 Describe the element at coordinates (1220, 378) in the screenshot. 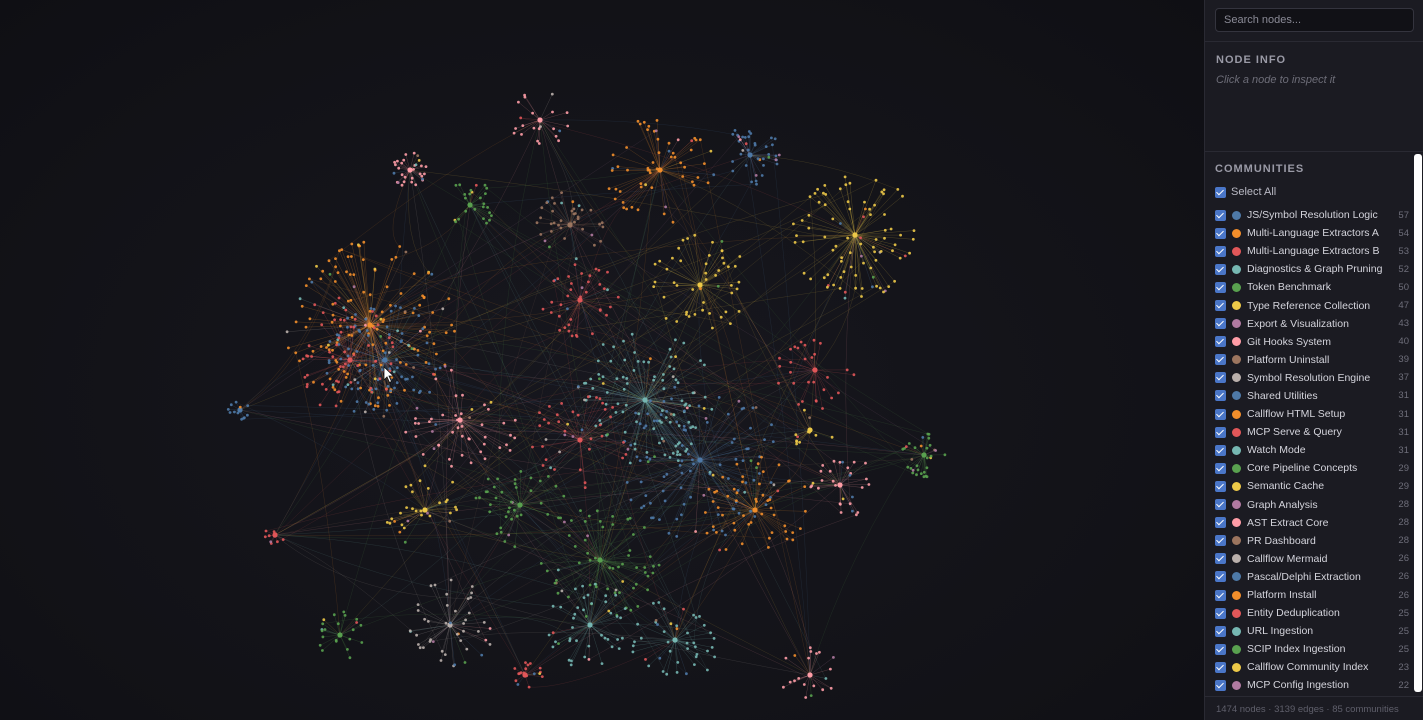

I see `community-checkbox` at that location.